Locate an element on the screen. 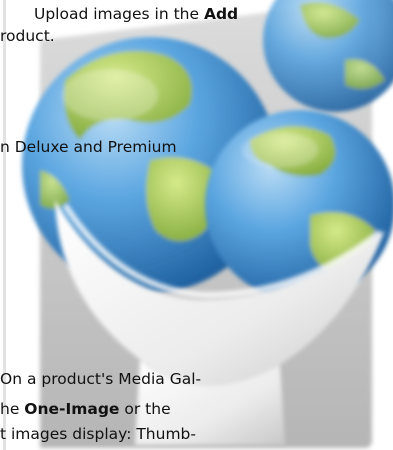 The height and width of the screenshot is (450, 393). paragraph-1-text: Upload images in the is located at coordinates (119, 14).